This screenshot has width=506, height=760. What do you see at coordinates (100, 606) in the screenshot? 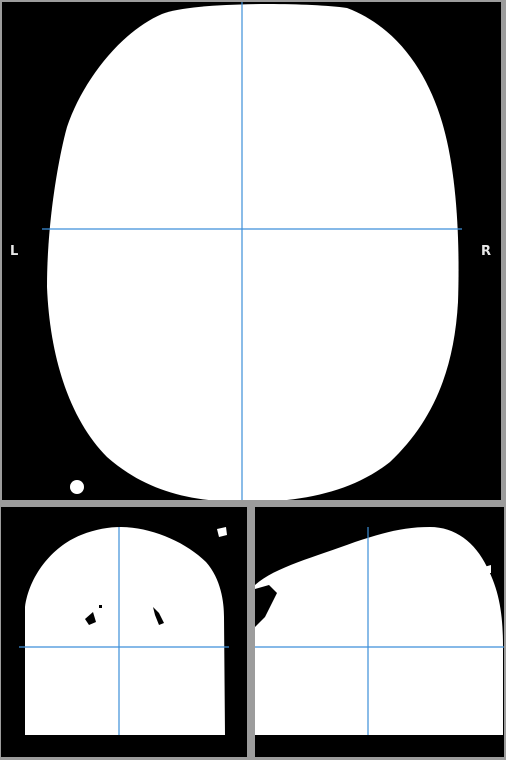
I see `coronal-artifact-dot` at bounding box center [100, 606].